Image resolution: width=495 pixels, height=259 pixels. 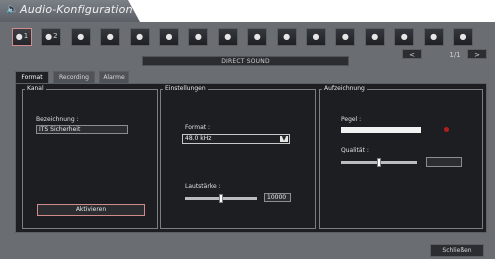 I want to click on tab-recording: Recording, so click(x=74, y=77).